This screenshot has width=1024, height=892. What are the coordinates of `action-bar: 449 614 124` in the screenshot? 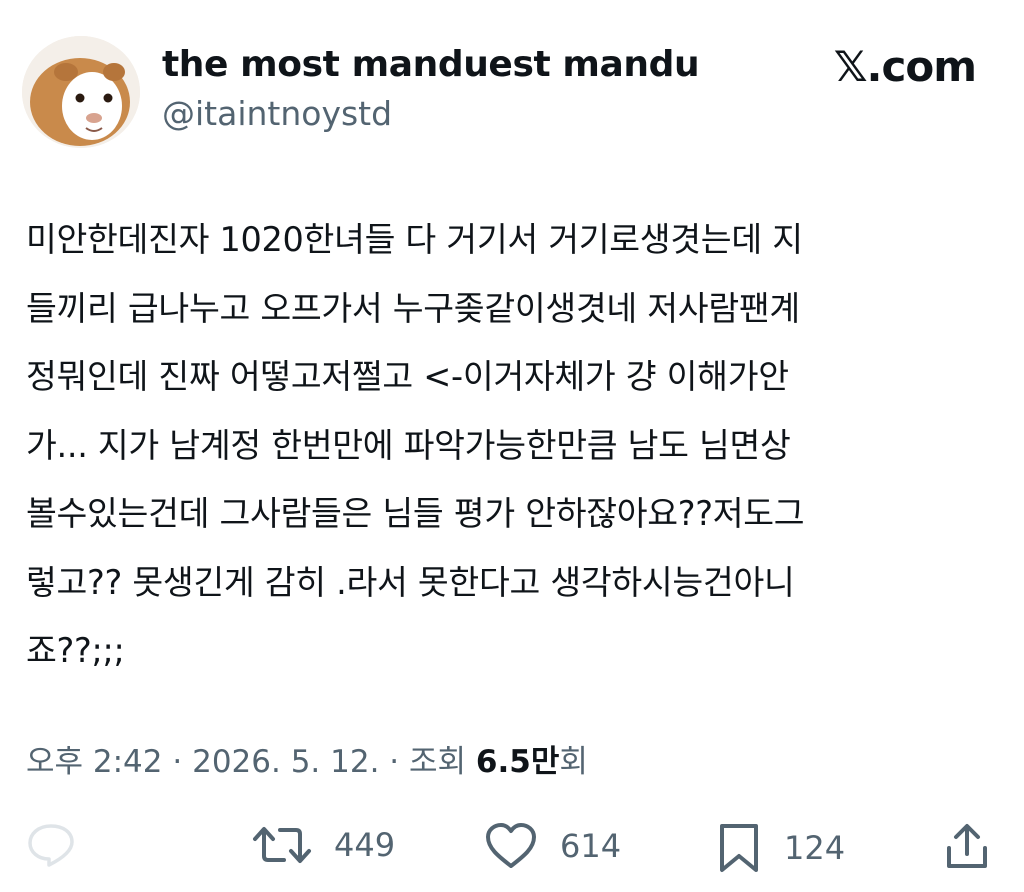 It's located at (512, 847).